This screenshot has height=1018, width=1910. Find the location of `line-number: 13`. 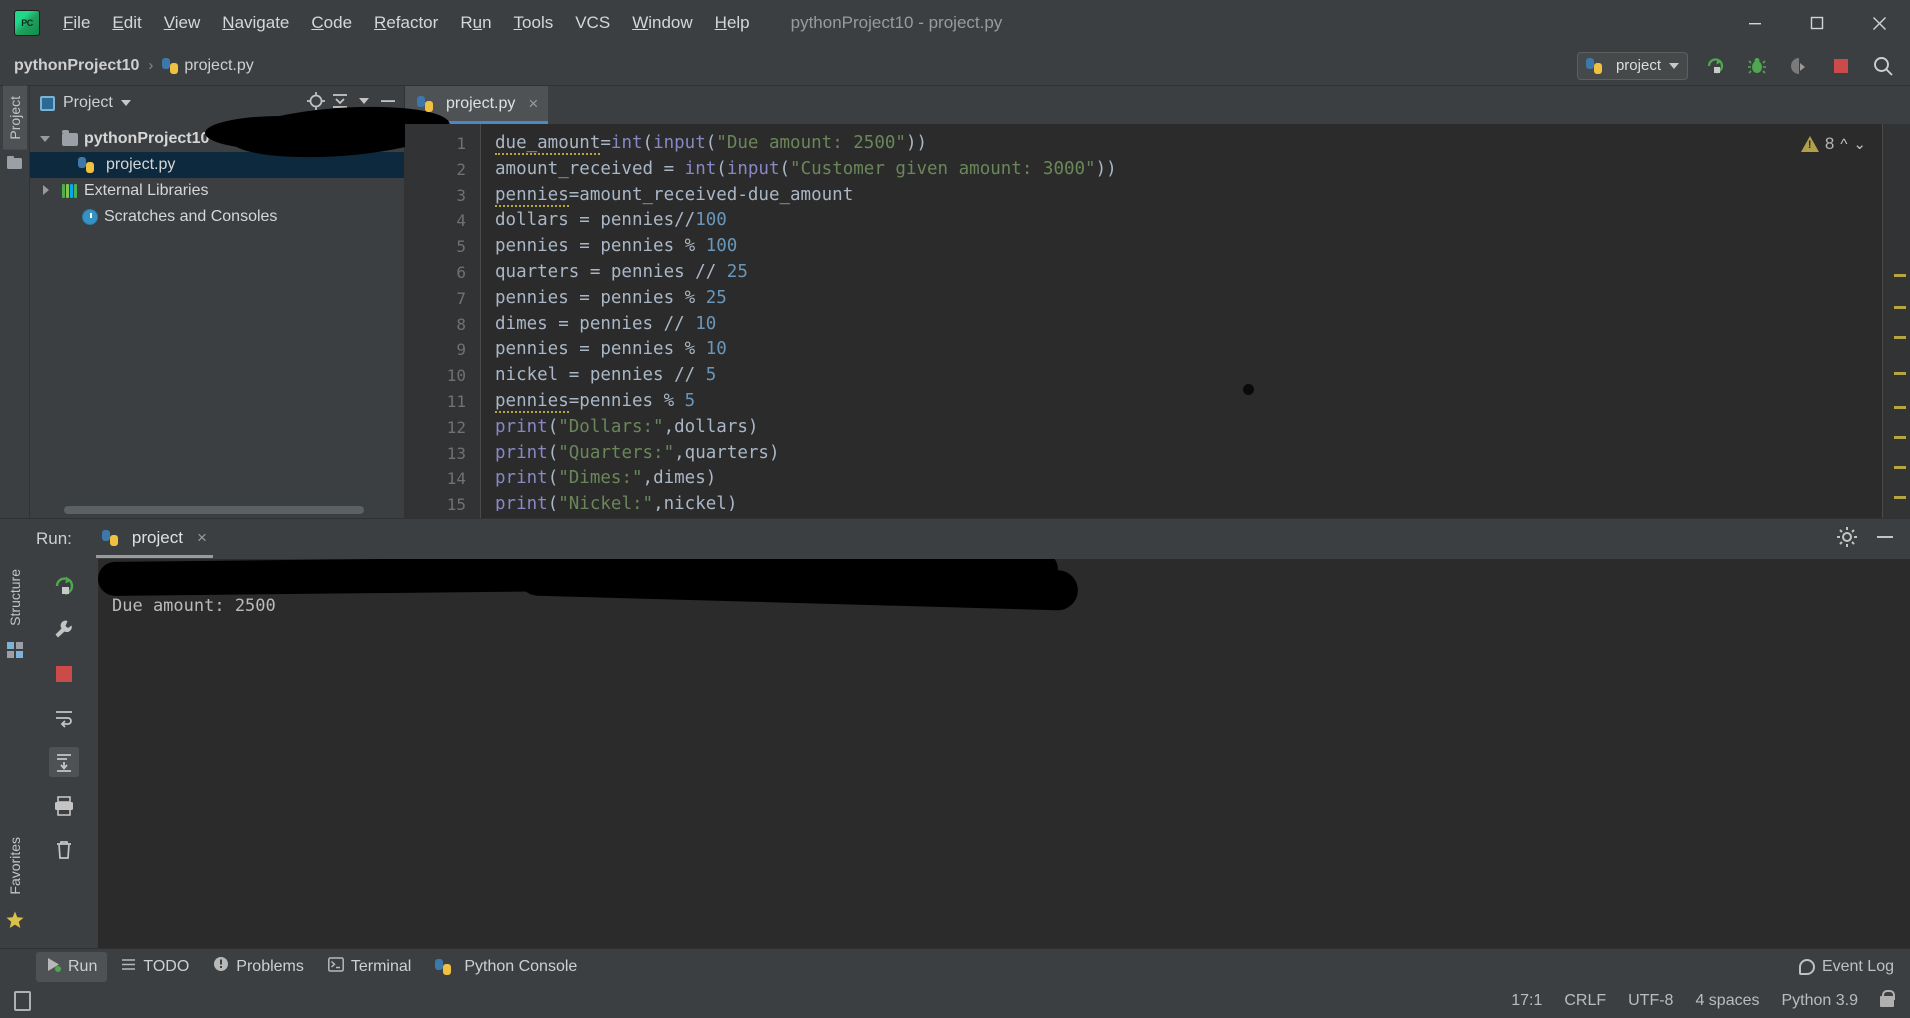

line-number: 13 is located at coordinates (456, 453).